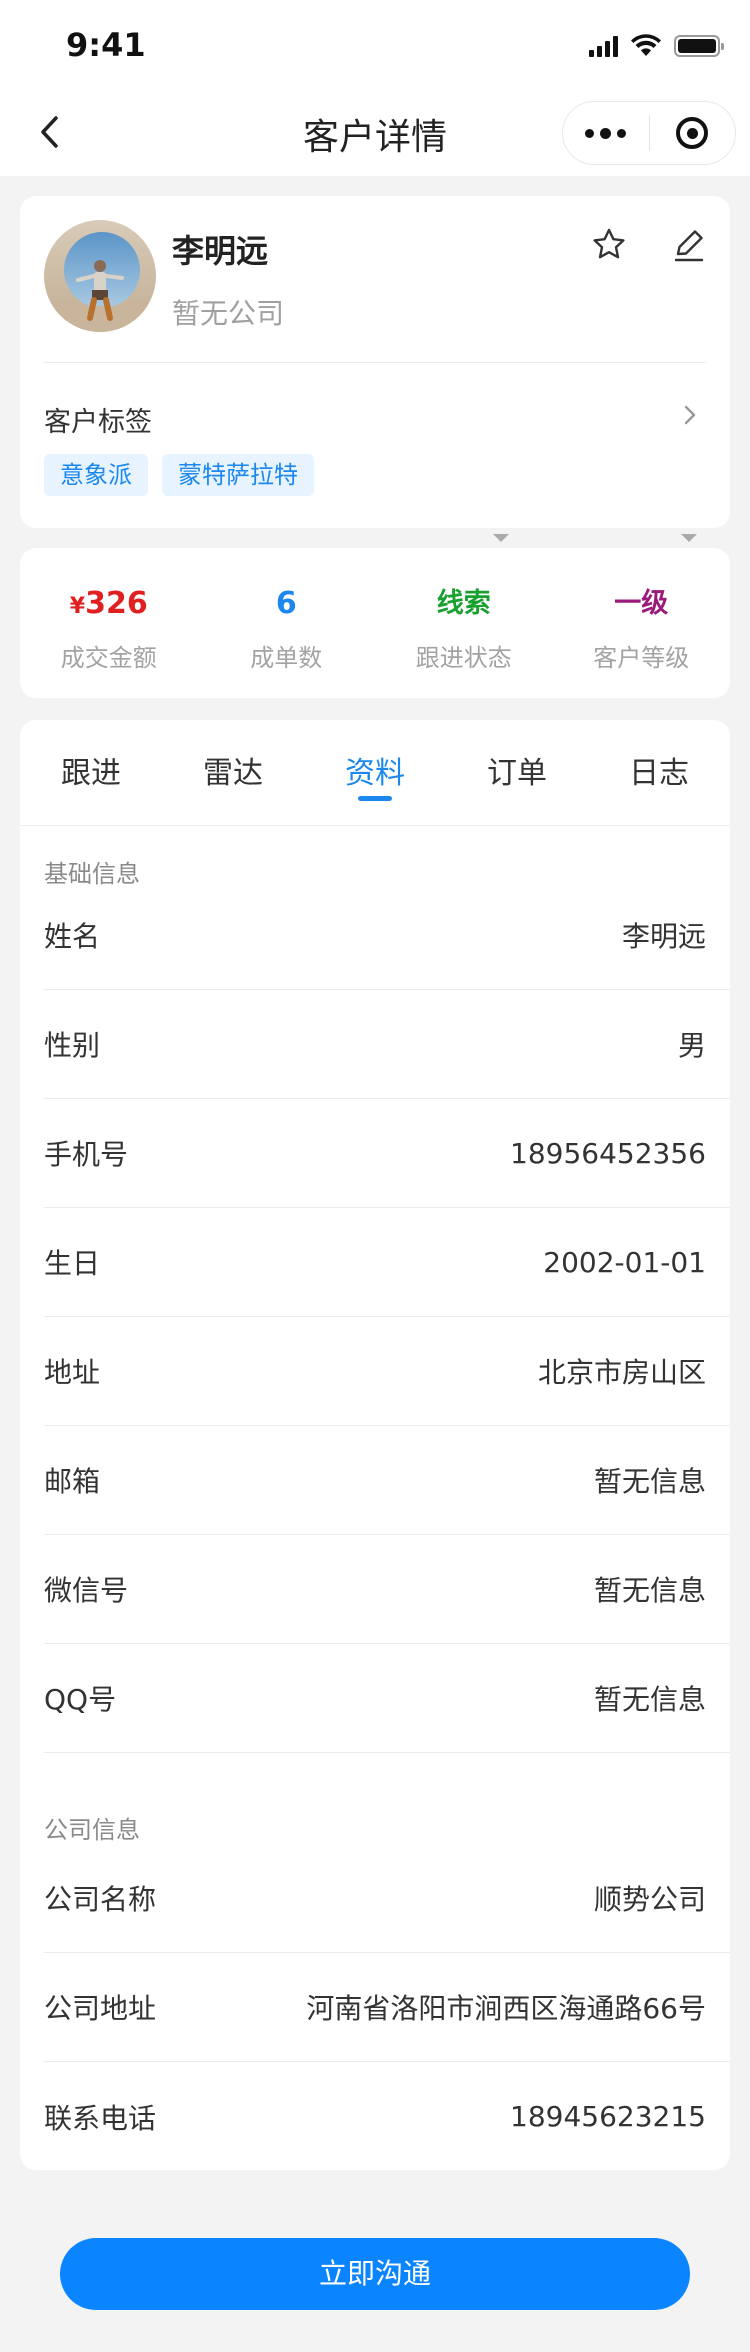 This screenshot has height=2352, width=750. Describe the element at coordinates (387, 1480) in the screenshot. I see `info-row-email: 邮箱 暂无信息` at that location.